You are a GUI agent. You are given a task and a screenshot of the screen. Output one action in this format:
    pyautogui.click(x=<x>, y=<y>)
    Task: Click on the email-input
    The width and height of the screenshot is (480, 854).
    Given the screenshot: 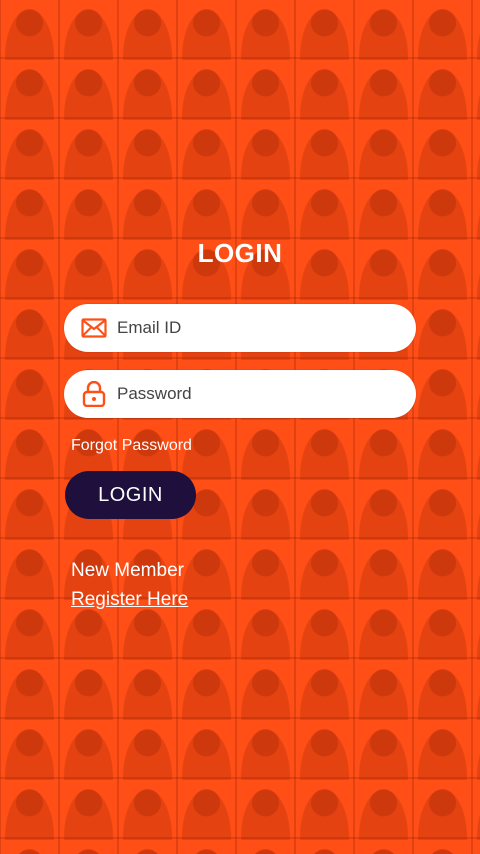 What is the action you would take?
    pyautogui.click(x=257, y=328)
    